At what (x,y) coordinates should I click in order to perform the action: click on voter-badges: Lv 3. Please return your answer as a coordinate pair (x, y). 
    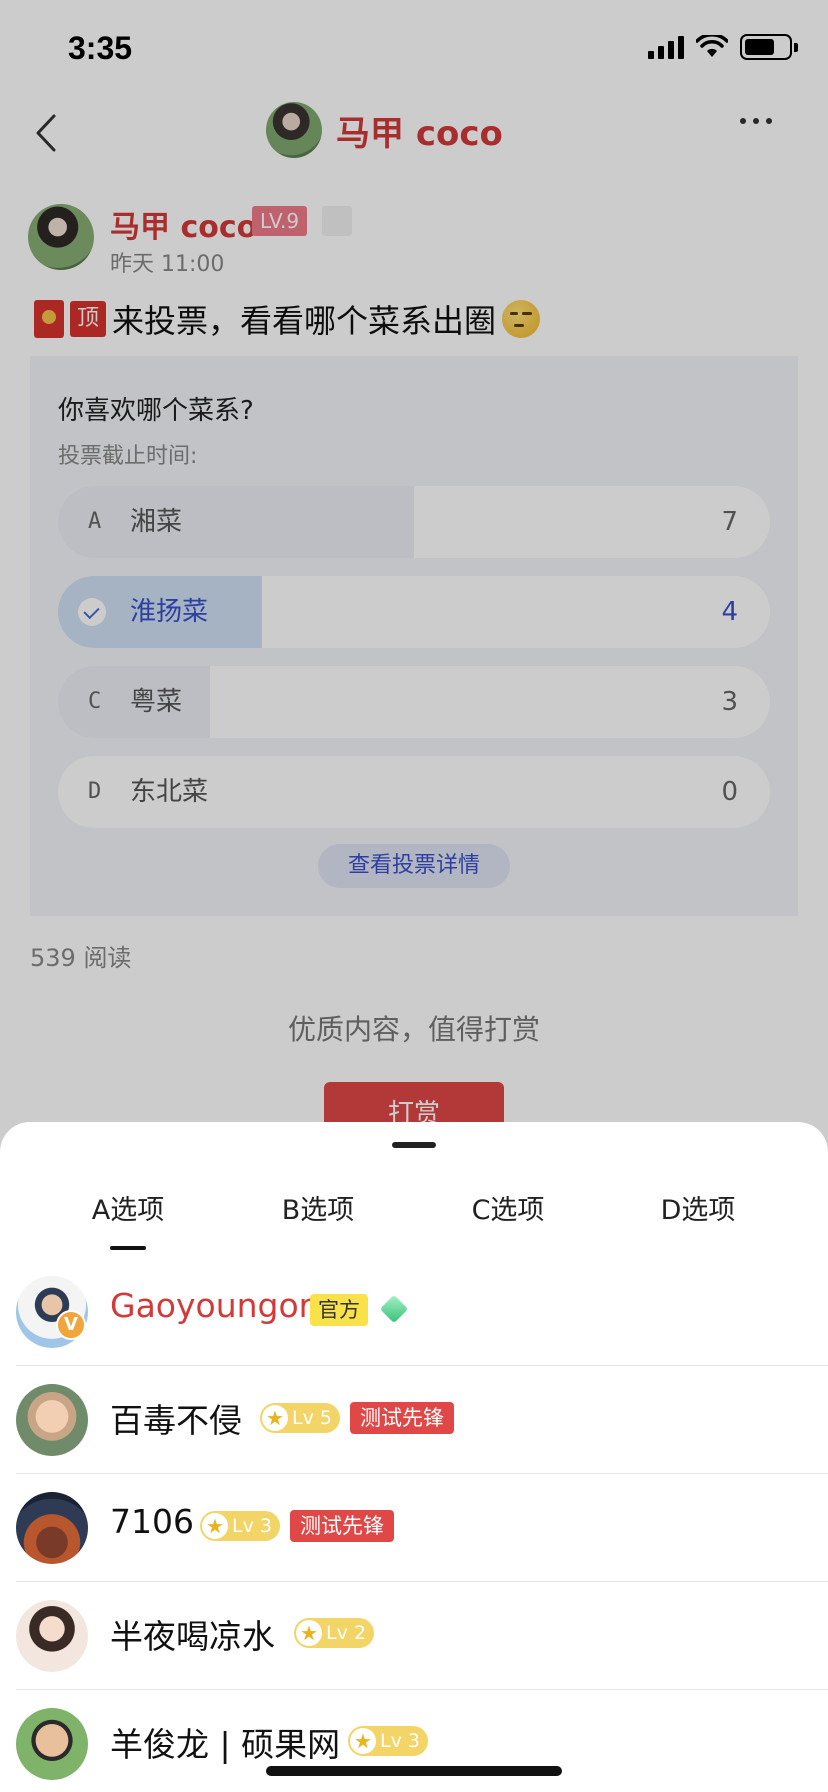
    Looking at the image, I should click on (388, 1741).